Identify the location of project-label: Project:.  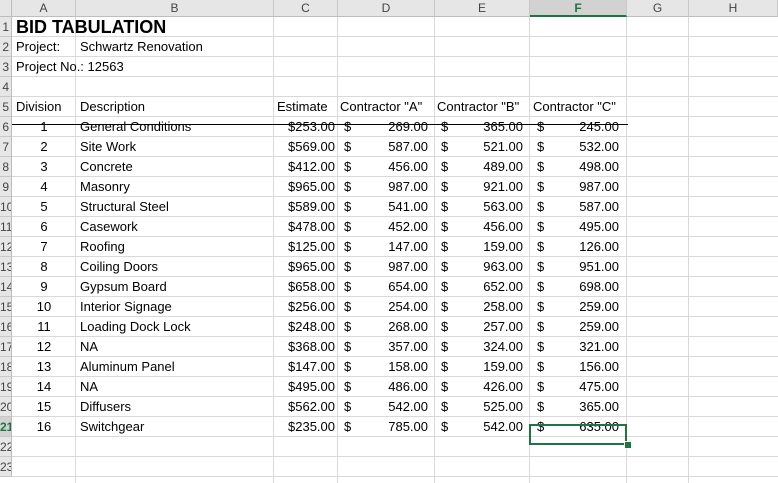
(38, 46).